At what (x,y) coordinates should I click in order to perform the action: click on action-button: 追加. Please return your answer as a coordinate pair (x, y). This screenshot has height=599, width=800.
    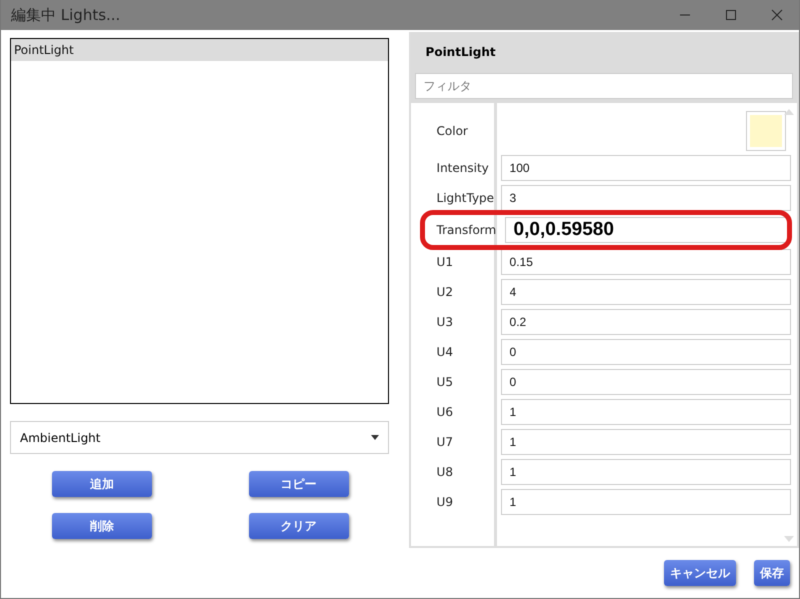
    Looking at the image, I should click on (102, 484).